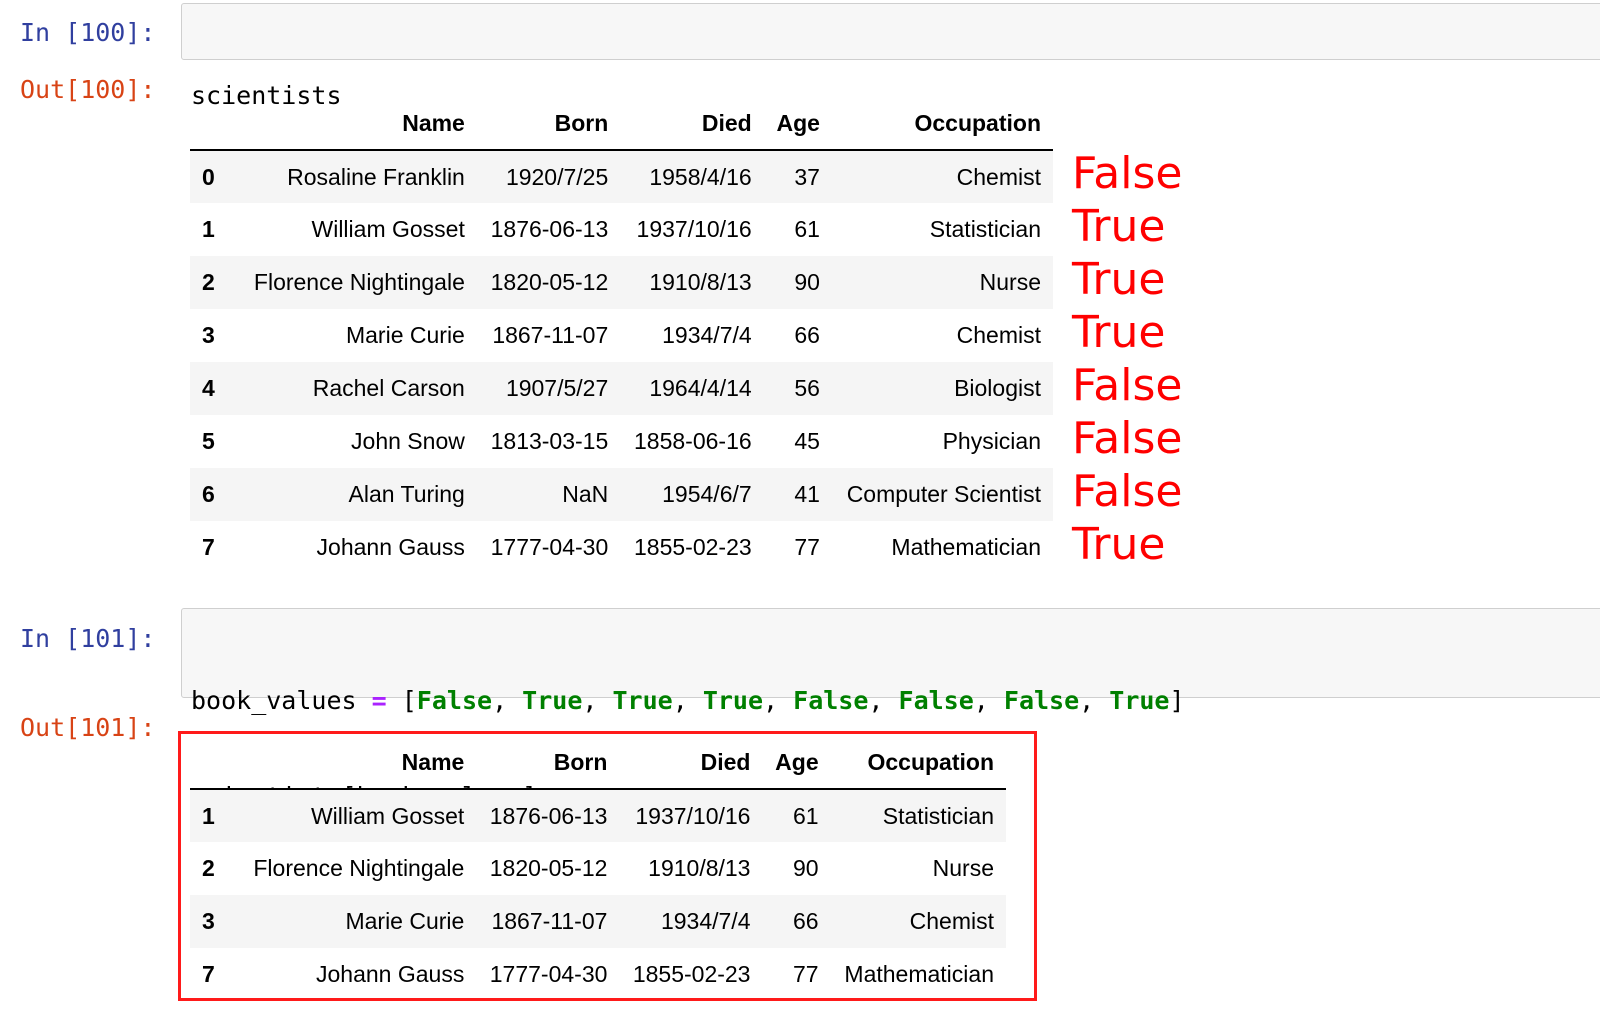 This screenshot has height=1028, width=1600. Describe the element at coordinates (214, 124) in the screenshot. I see `index-header` at that location.